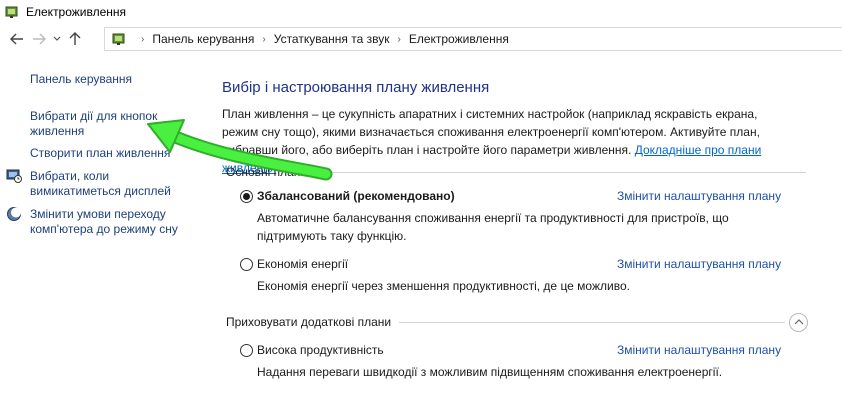  Describe the element at coordinates (798, 322) in the screenshot. I see `chevron-up-icon` at that location.